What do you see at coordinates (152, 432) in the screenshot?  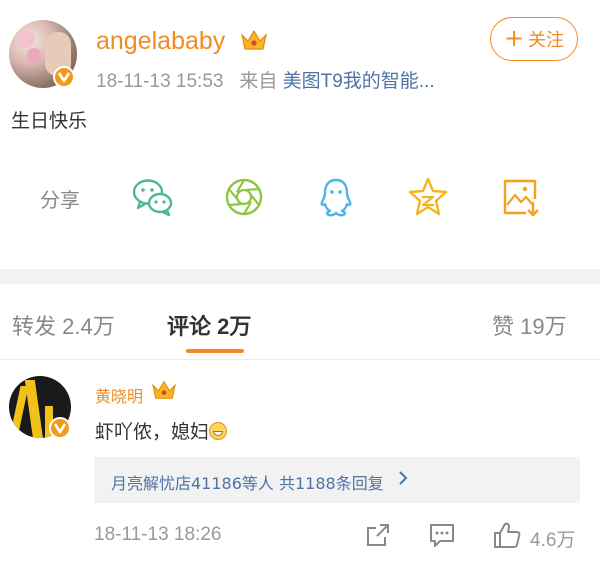 I see `comment-text: 虾吖侬，媳妇` at bounding box center [152, 432].